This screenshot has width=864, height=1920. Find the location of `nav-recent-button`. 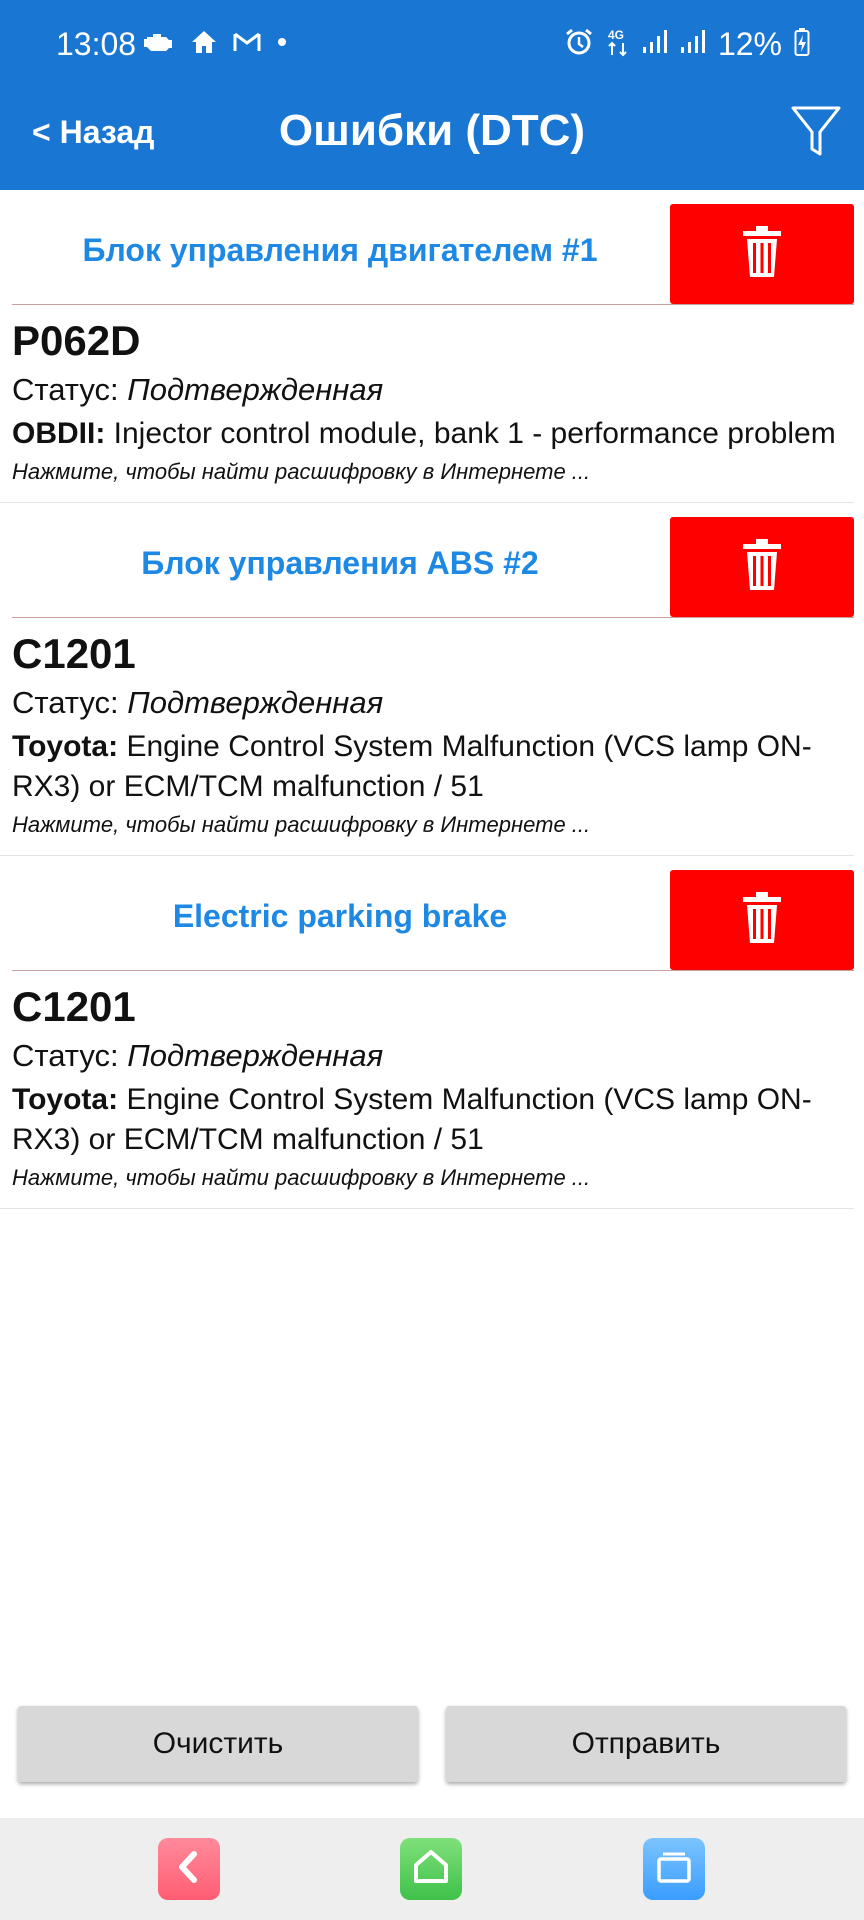

nav-recent-button is located at coordinates (674, 1869).